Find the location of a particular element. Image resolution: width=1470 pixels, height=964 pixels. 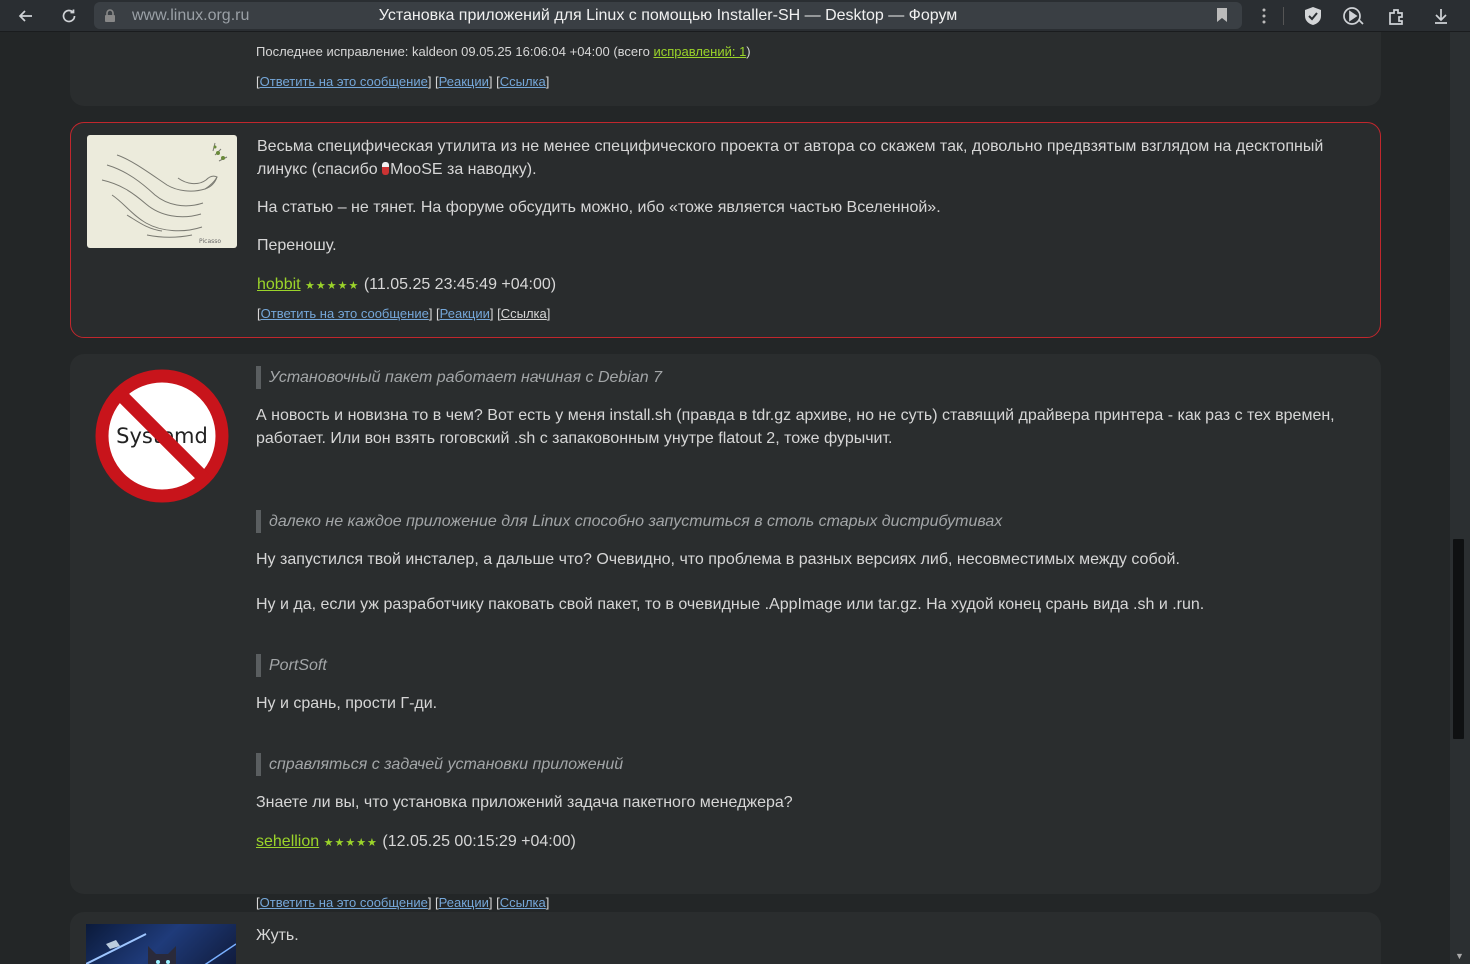

artist-signature: Picasso is located at coordinates (210, 241).